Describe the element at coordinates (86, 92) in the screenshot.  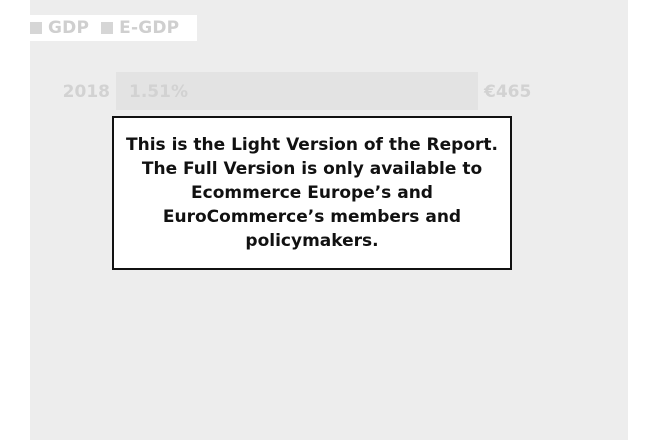
I see `category-label: 2018` at that location.